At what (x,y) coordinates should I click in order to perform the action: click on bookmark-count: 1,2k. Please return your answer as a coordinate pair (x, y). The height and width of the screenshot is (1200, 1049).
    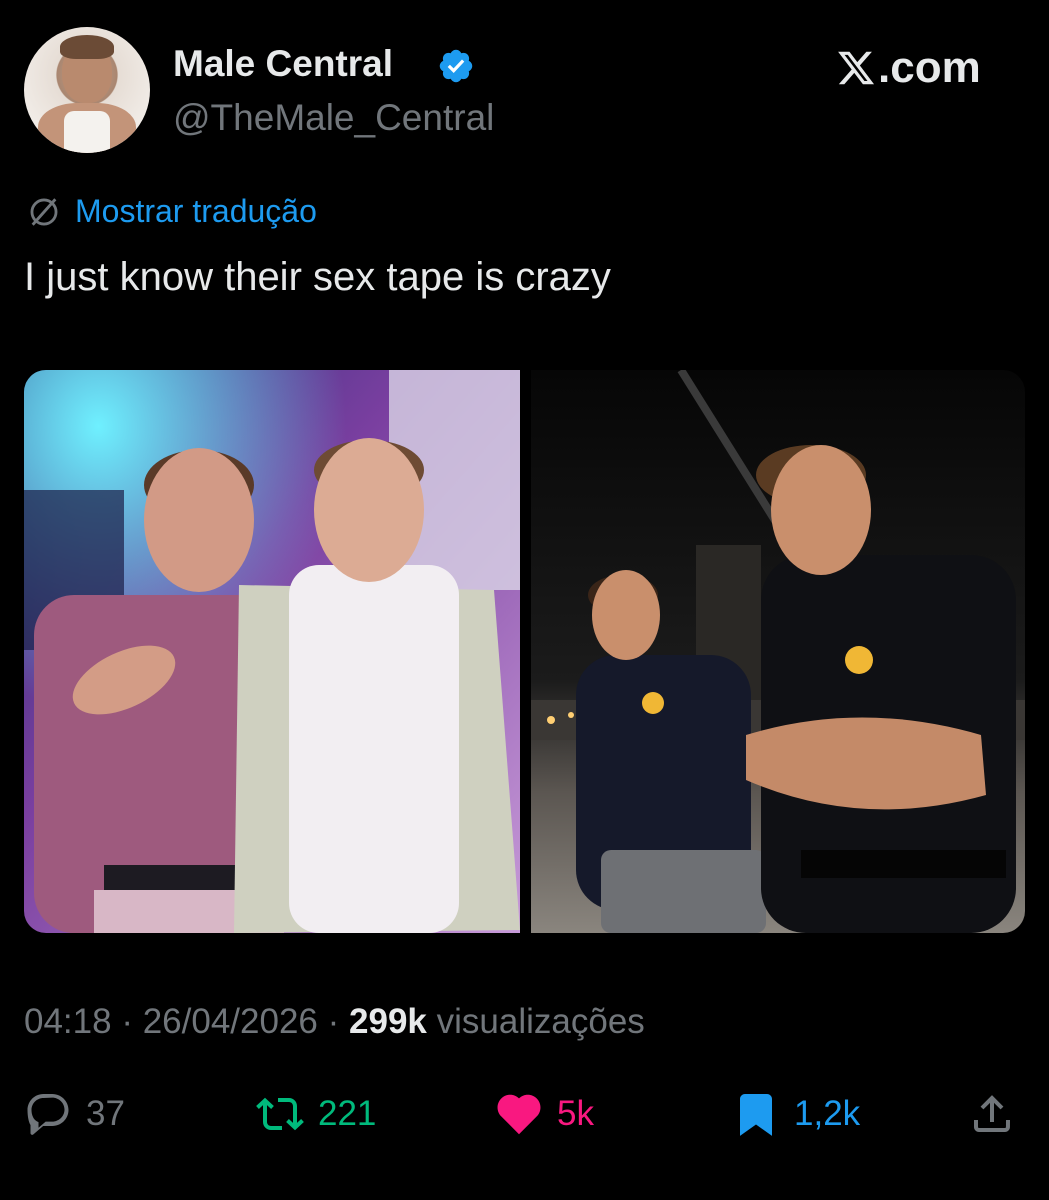
    Looking at the image, I should click on (827, 1113).